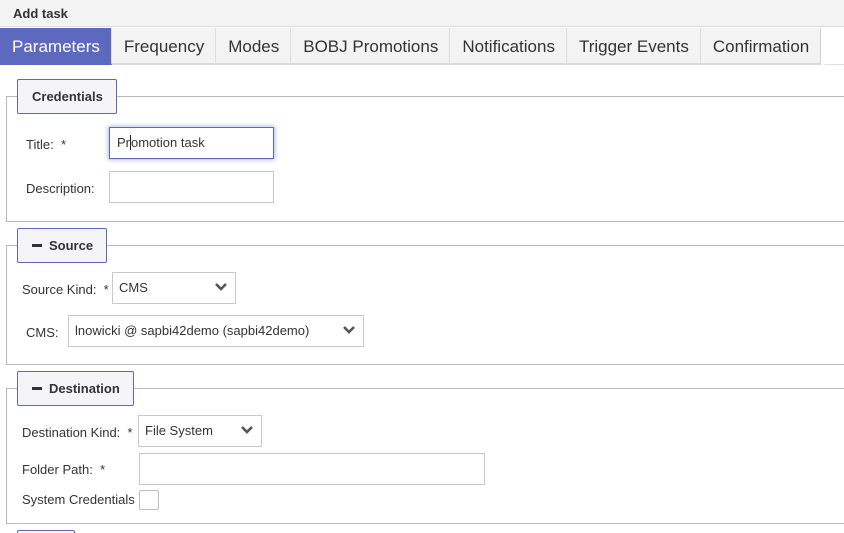  I want to click on cms-select: lnowicki @ sapbi42demo (sapbi42demo), so click(216, 331).